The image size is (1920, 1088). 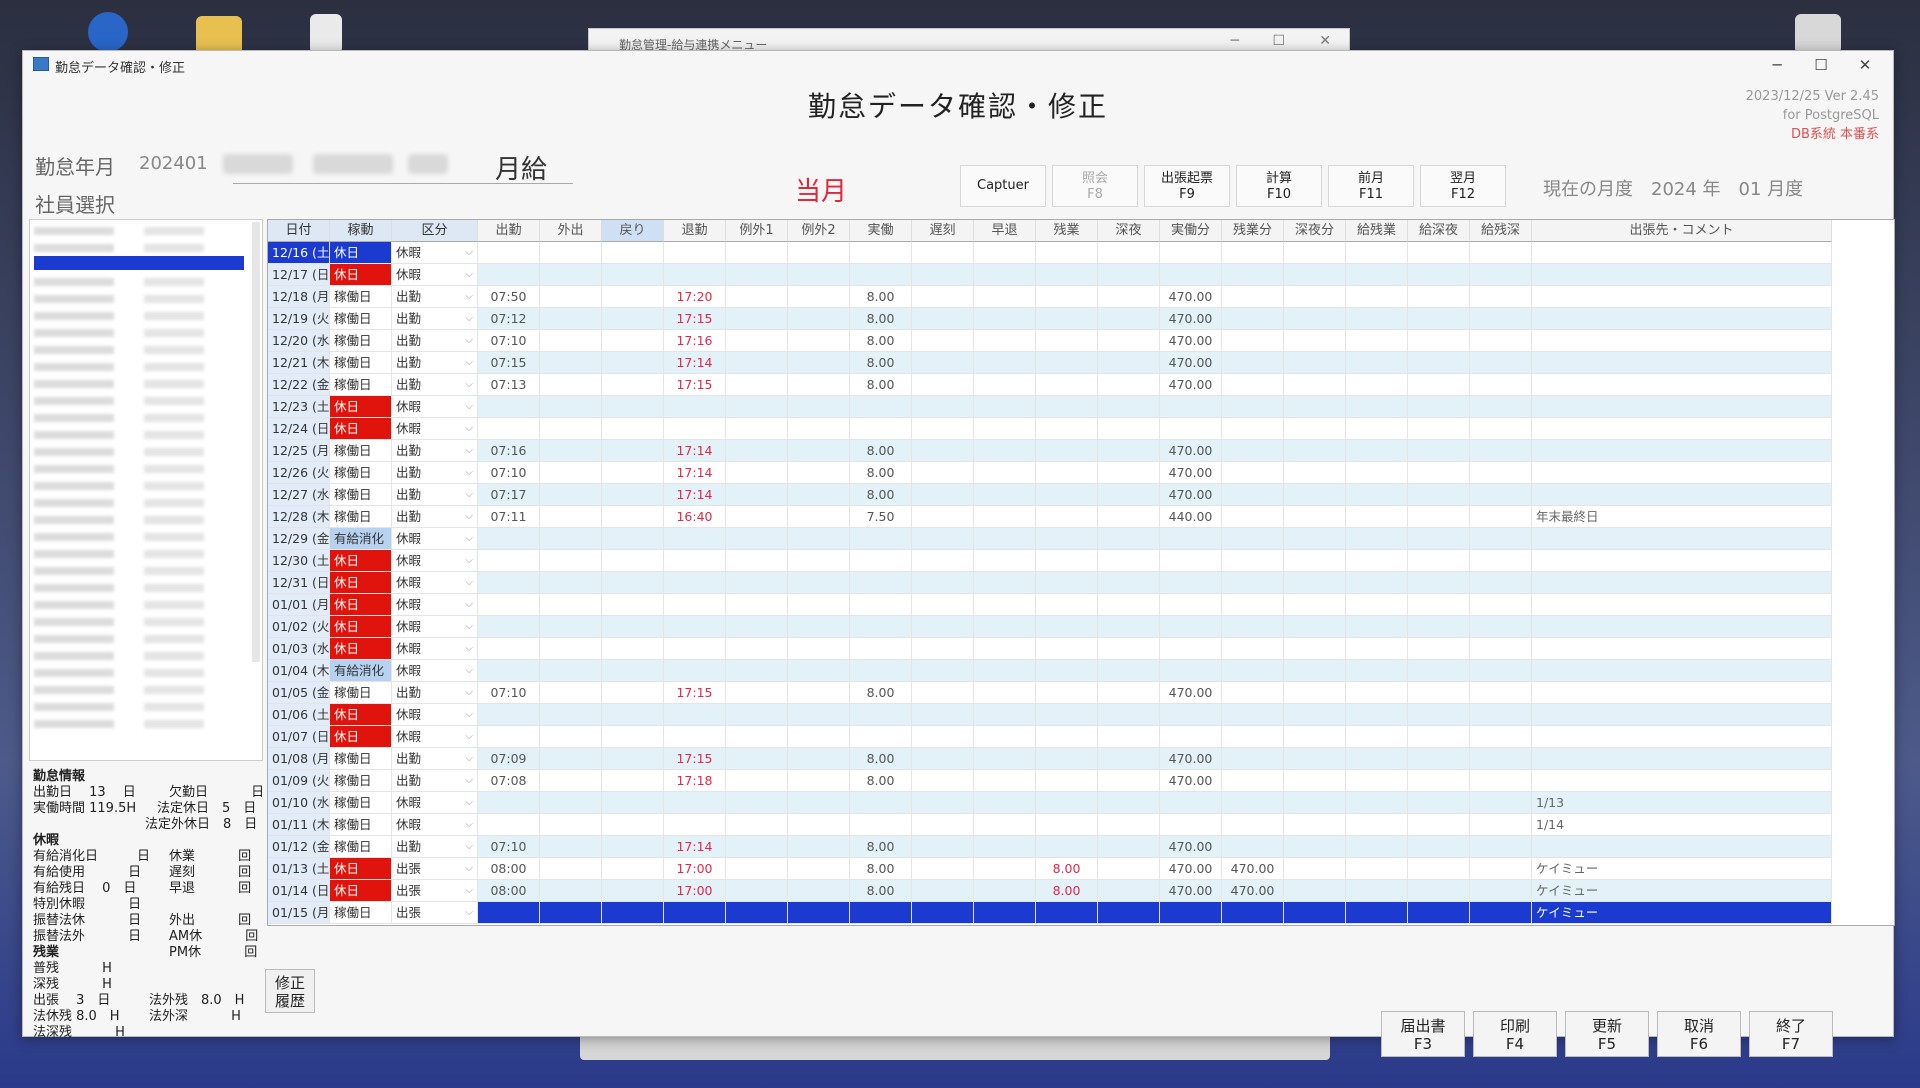 I want to click on thunderbird-desktop-icon, so click(x=108, y=32).